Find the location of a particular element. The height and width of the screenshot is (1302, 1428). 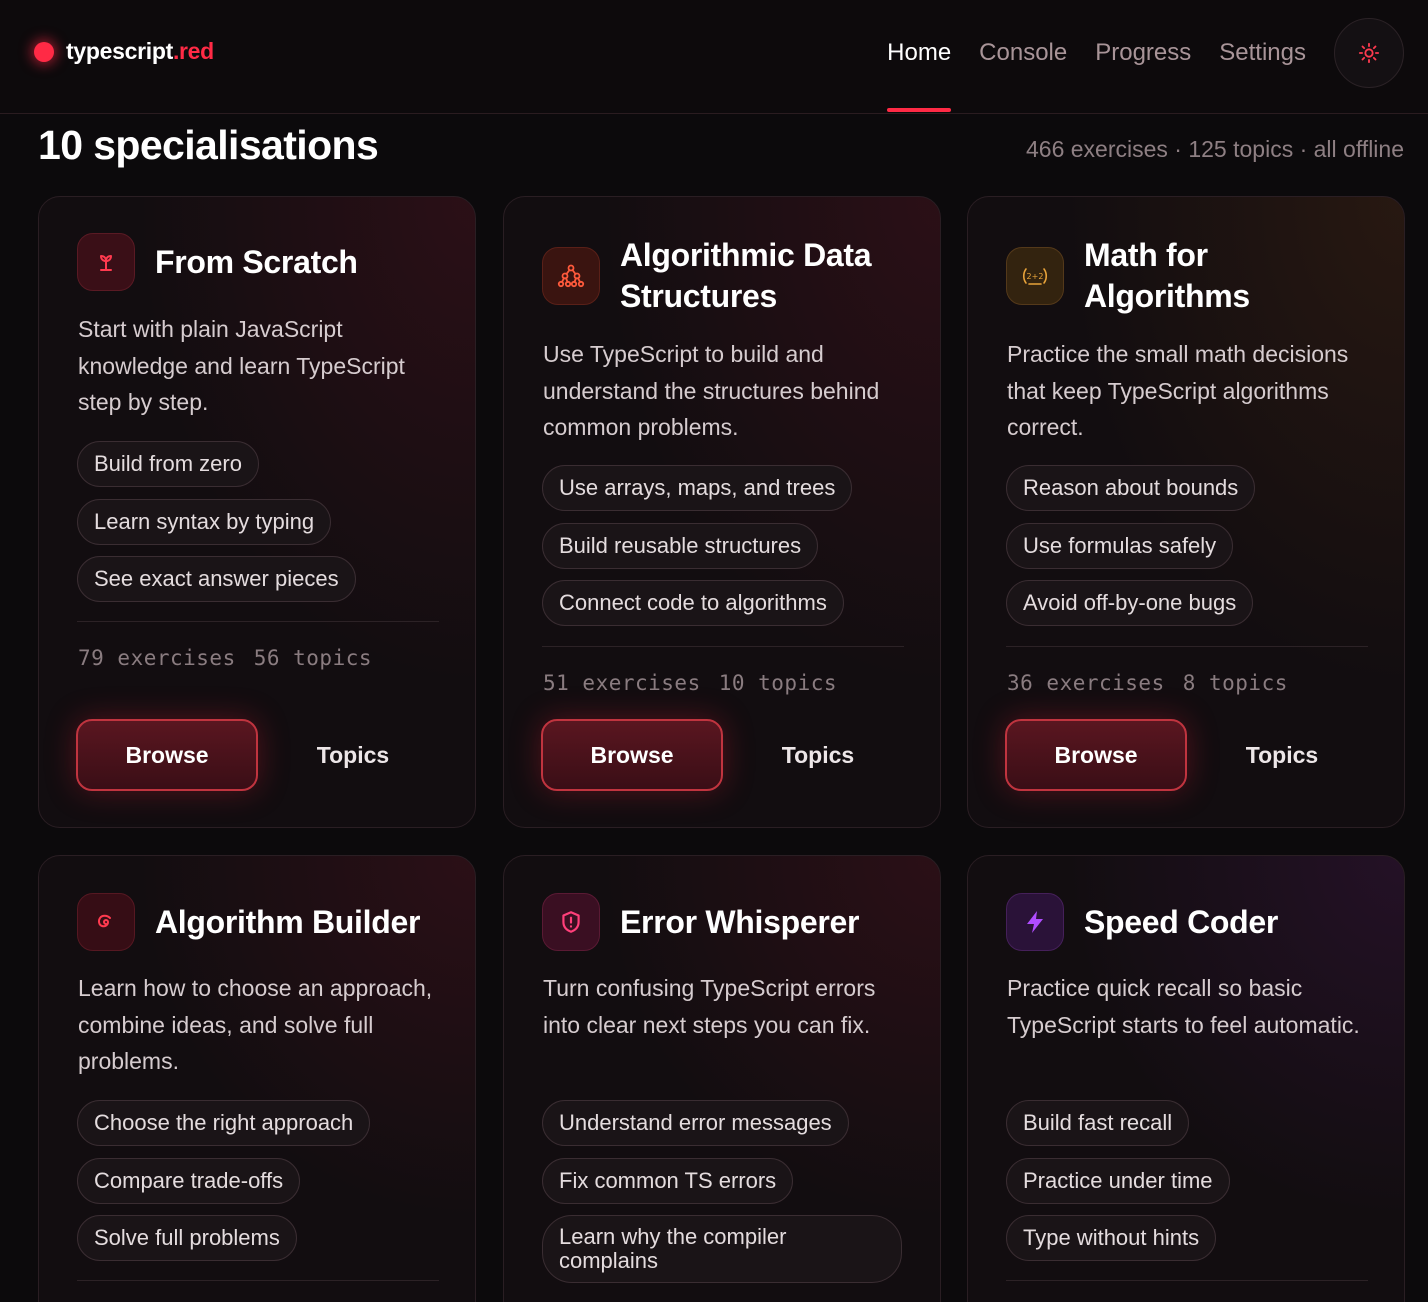

card-title: From Scratch is located at coordinates (256, 261).